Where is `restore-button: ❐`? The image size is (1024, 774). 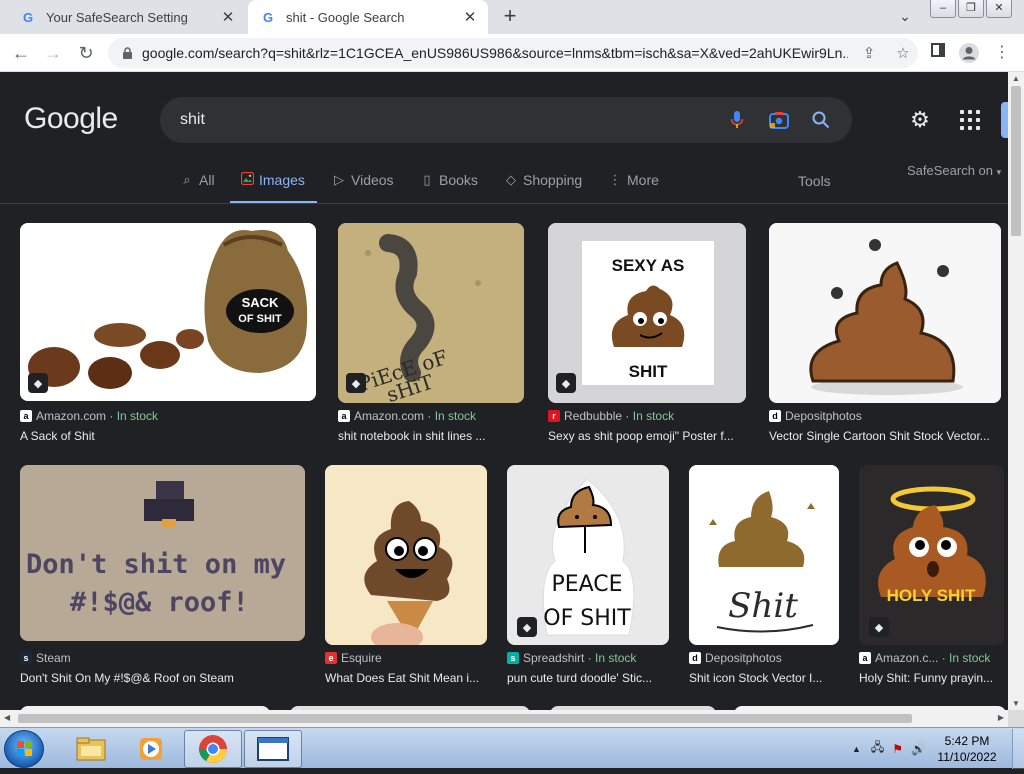
restore-button: ❐ is located at coordinates (971, 9).